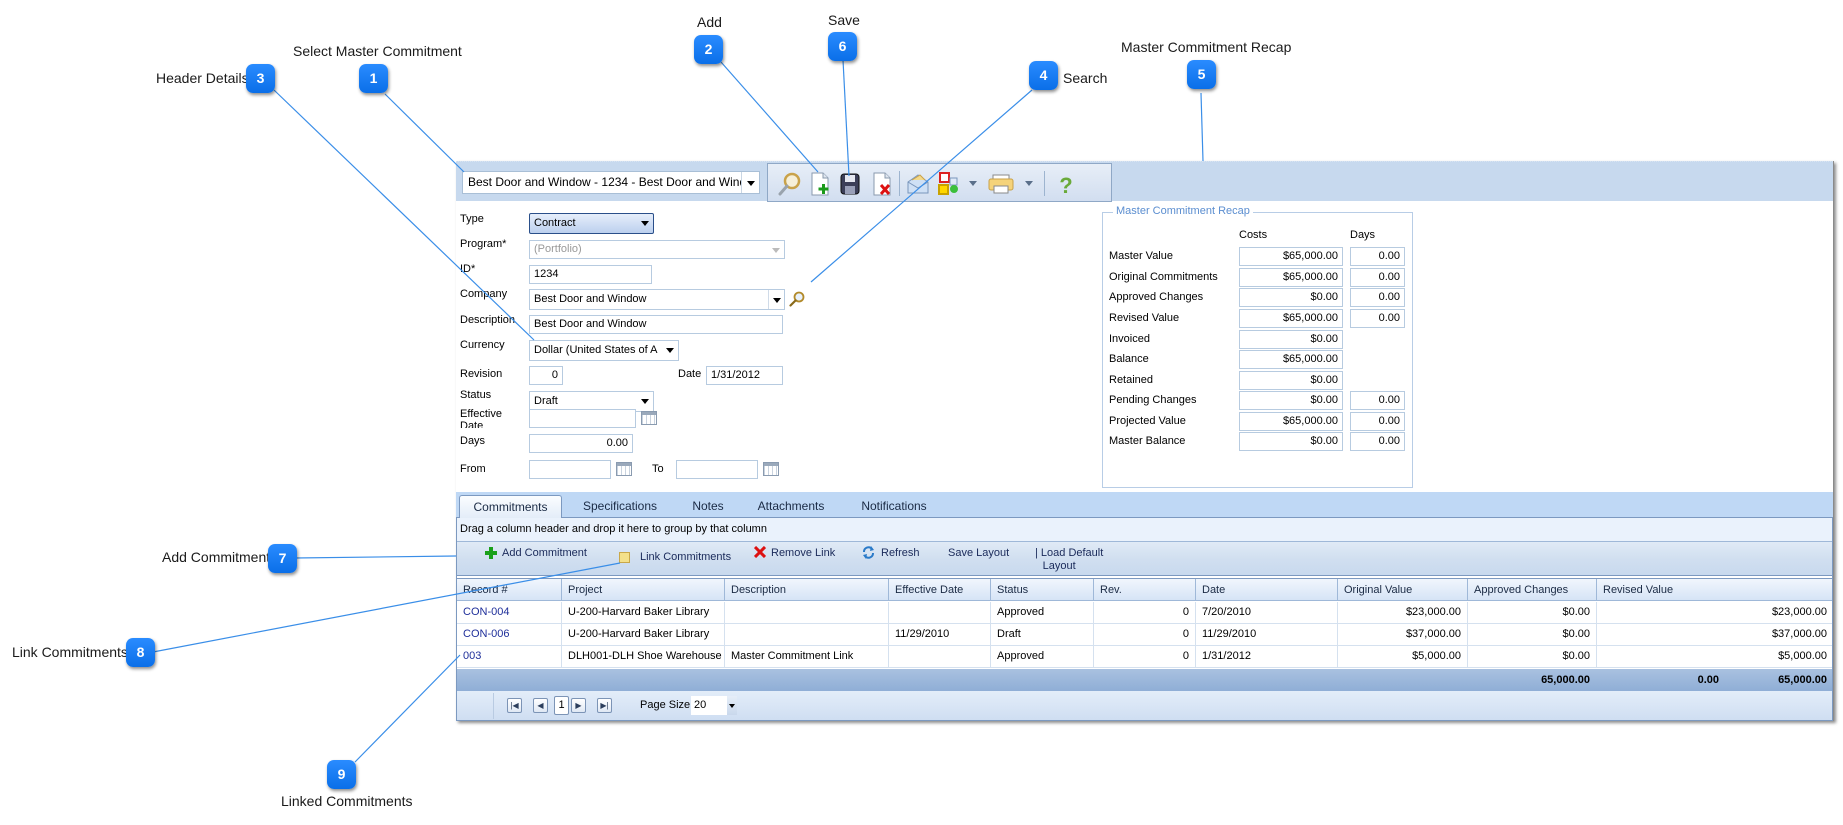 The width and height of the screenshot is (1843, 825). What do you see at coordinates (1041, 612) in the screenshot?
I see `cell-status: Approved` at bounding box center [1041, 612].